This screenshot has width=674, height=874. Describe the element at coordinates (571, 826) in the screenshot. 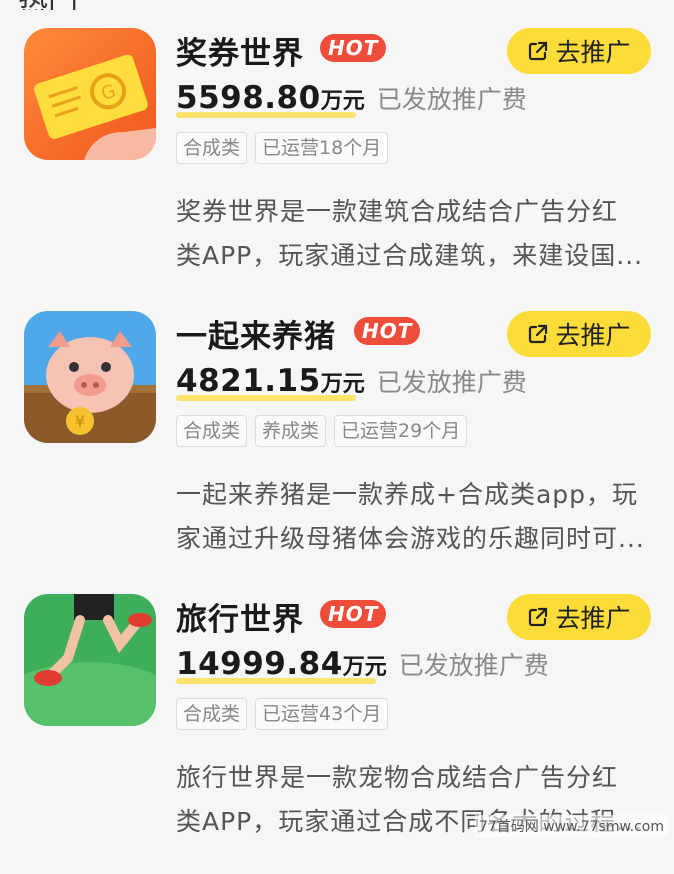

I see `watermark: 77首码网 www.77smw.com` at that location.